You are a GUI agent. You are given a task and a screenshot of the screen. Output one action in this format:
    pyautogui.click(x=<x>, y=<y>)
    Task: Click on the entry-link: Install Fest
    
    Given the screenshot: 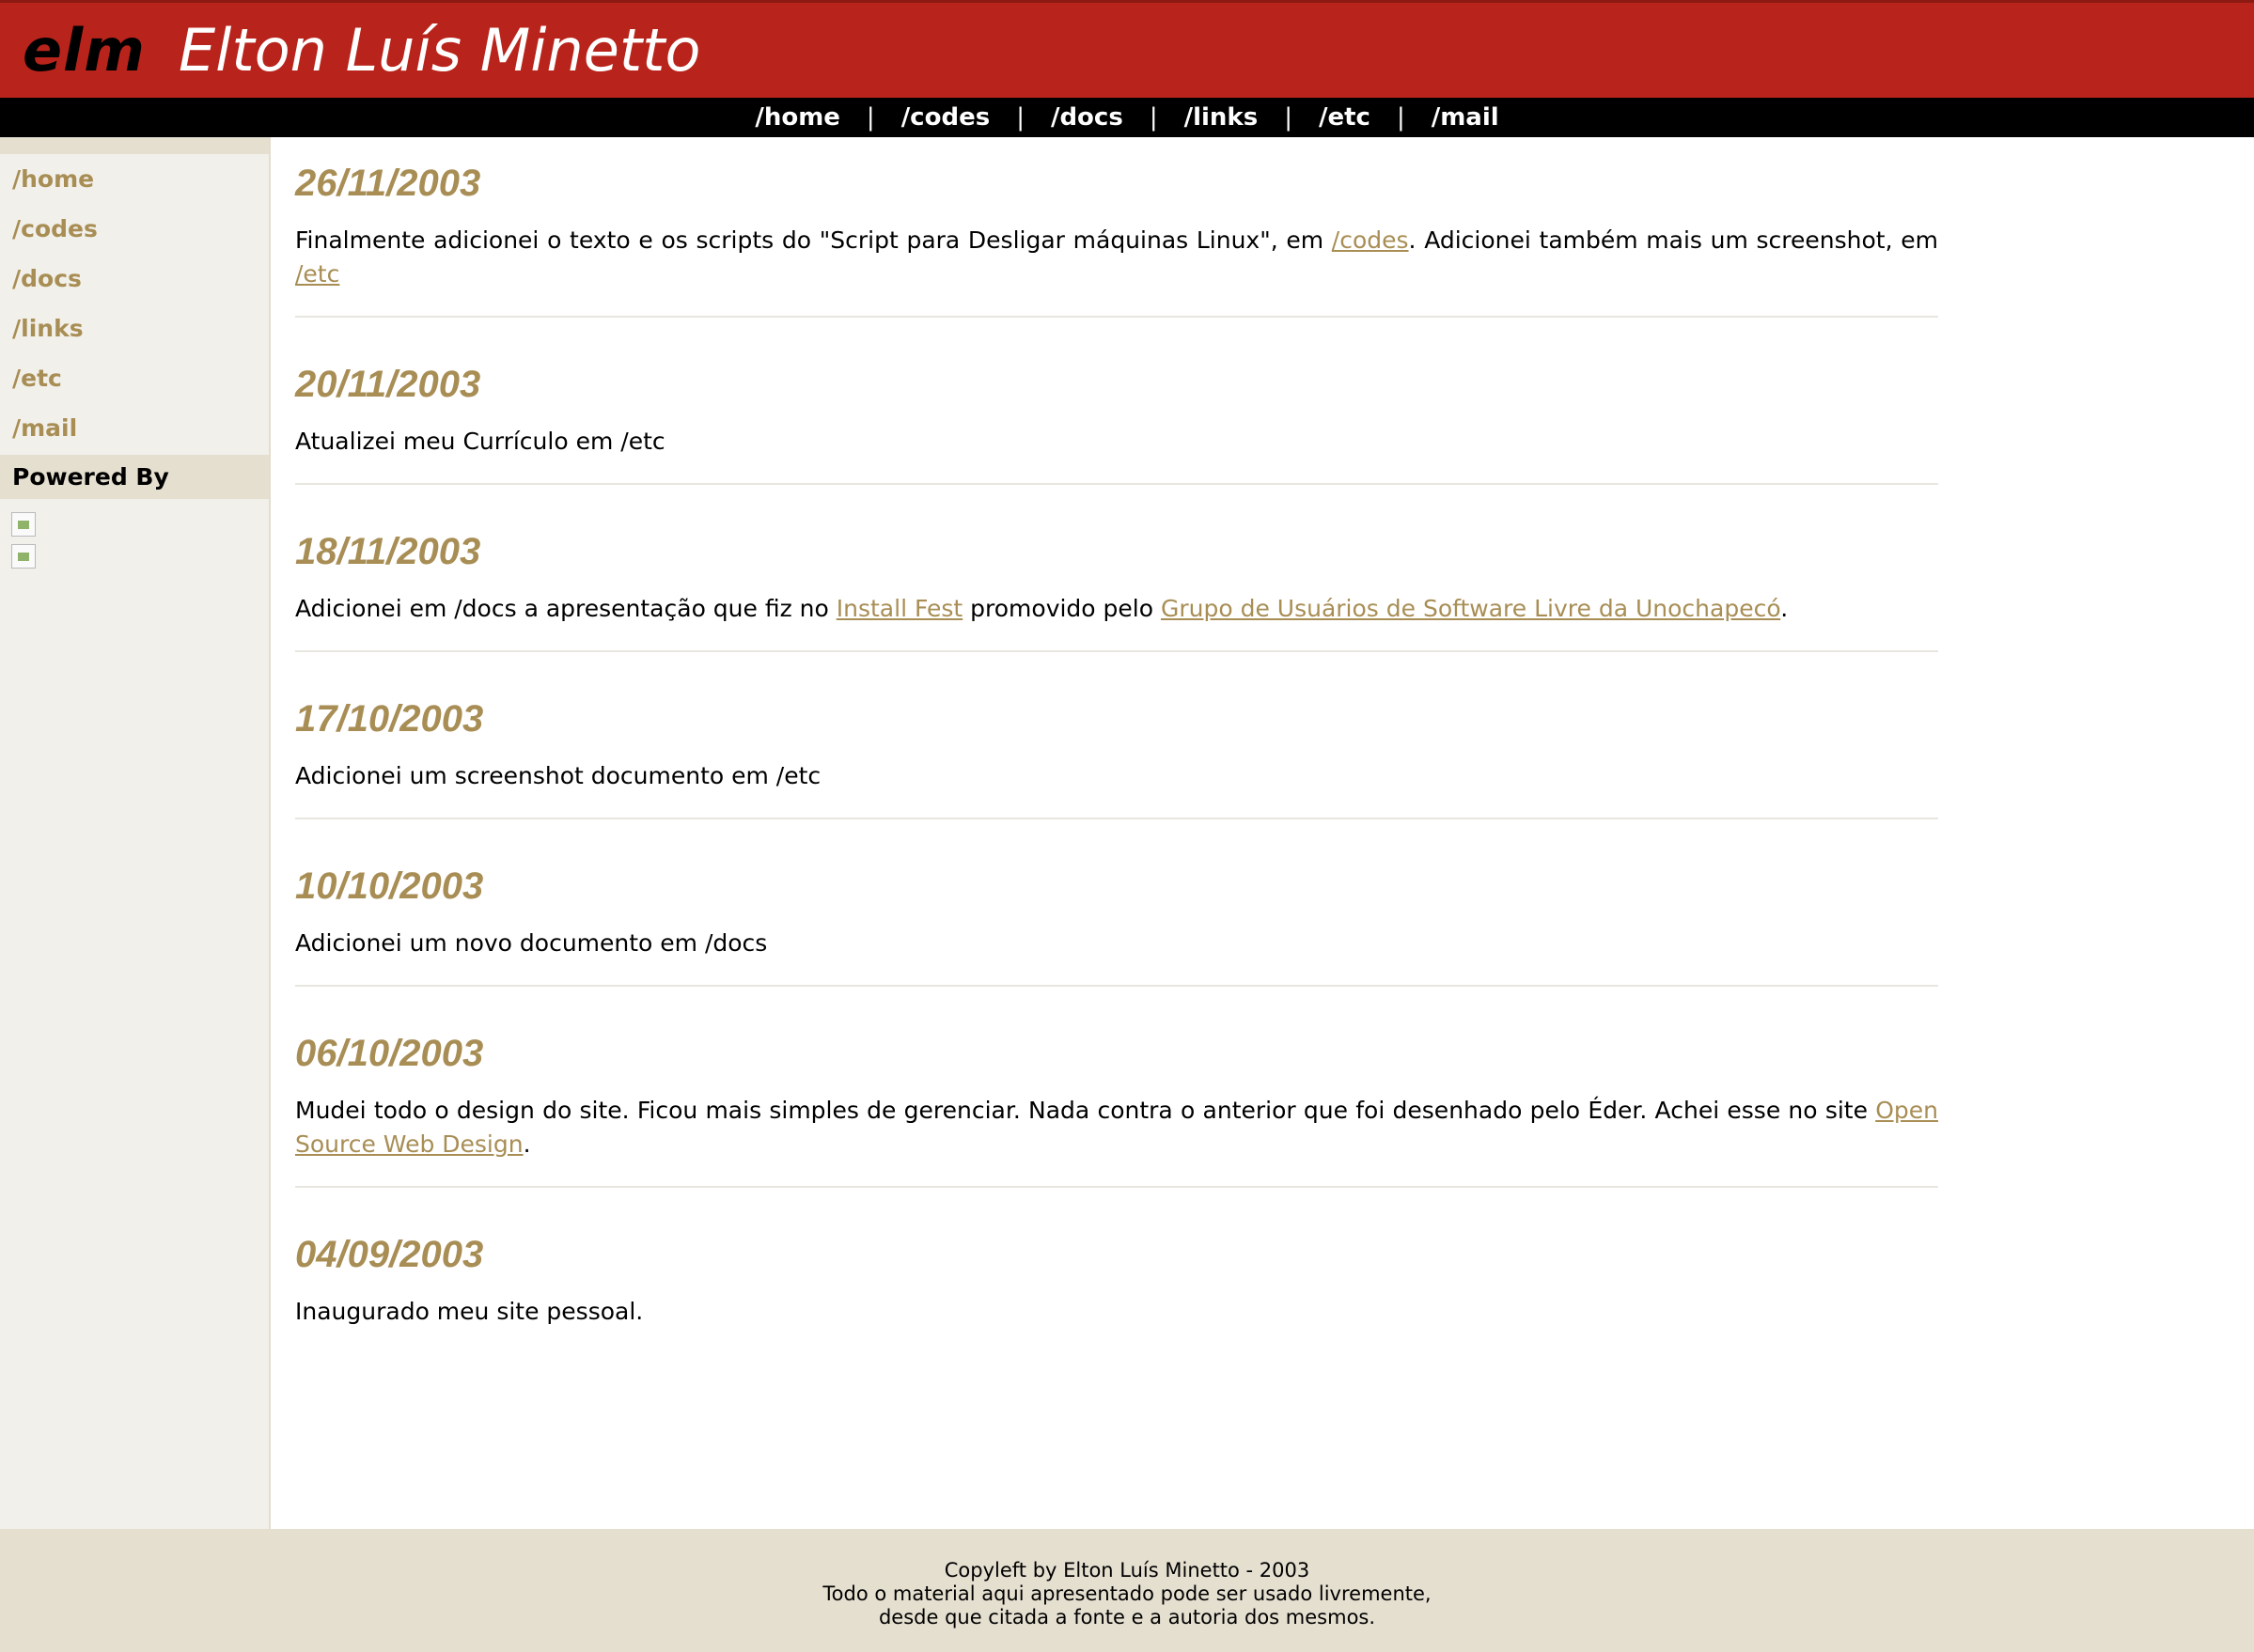 What is the action you would take?
    pyautogui.click(x=900, y=608)
    